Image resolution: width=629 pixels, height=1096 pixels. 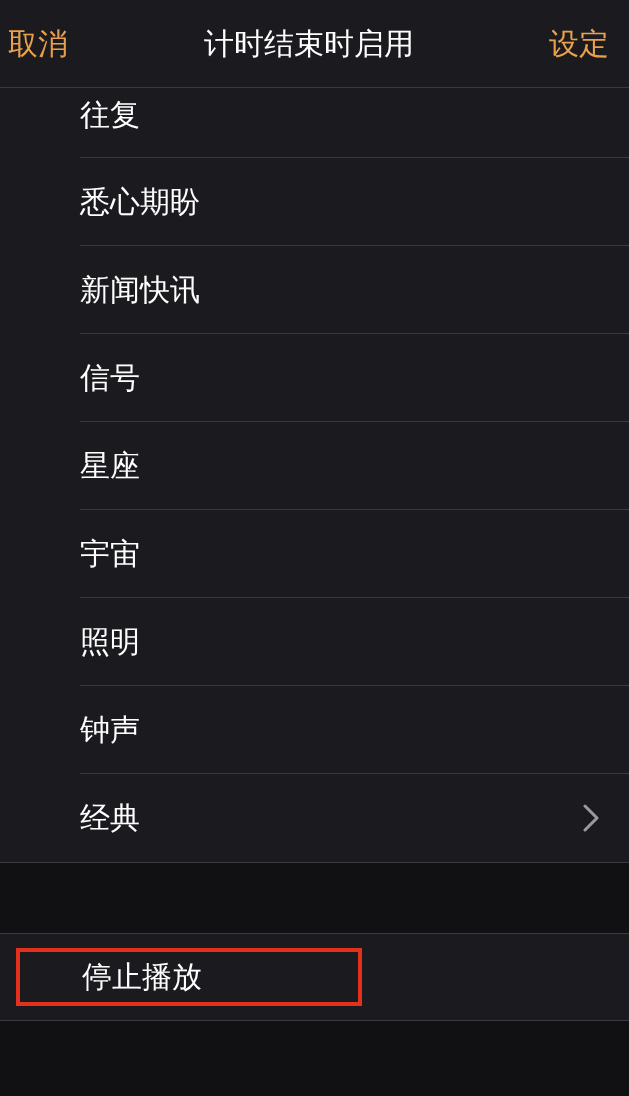 What do you see at coordinates (314, 202) in the screenshot?
I see `sound-item: 悉心期盼` at bounding box center [314, 202].